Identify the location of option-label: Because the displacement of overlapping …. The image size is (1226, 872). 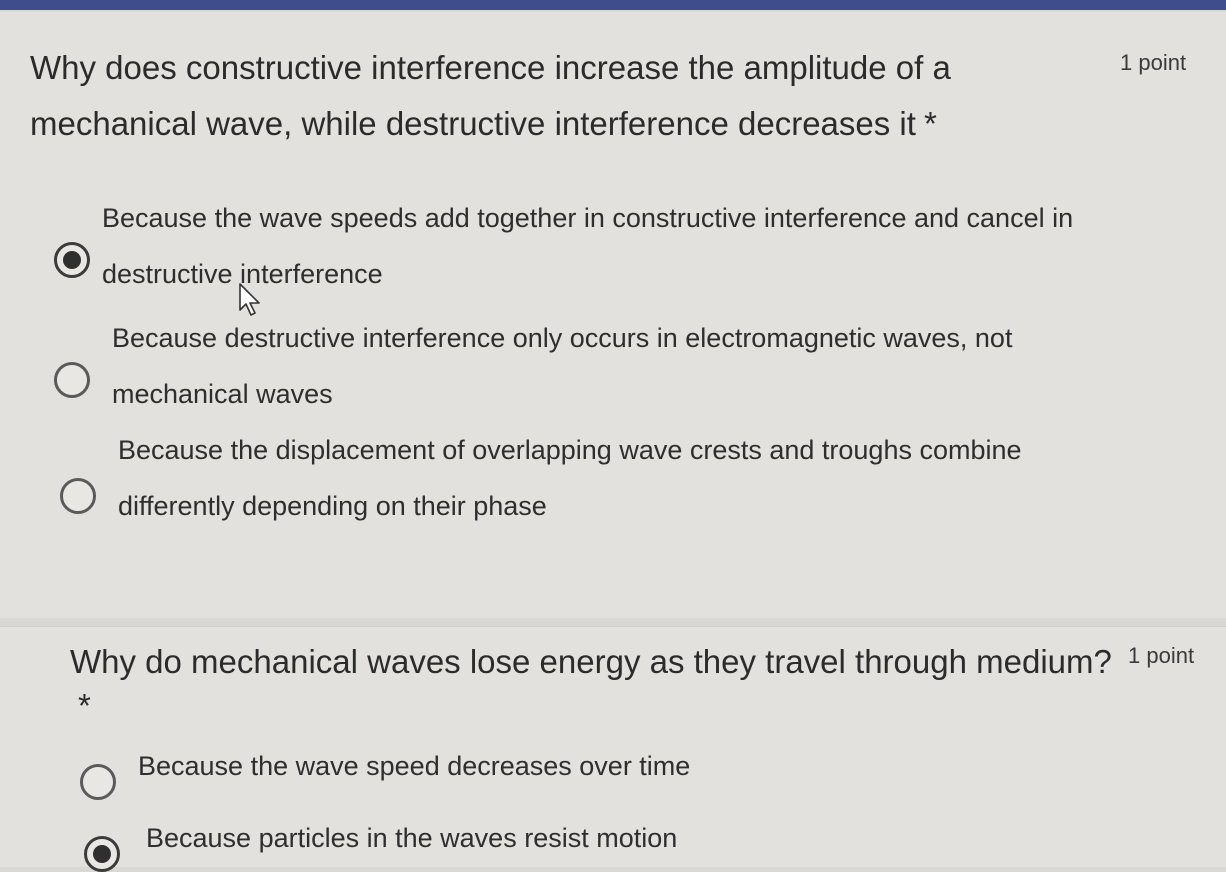
(570, 478).